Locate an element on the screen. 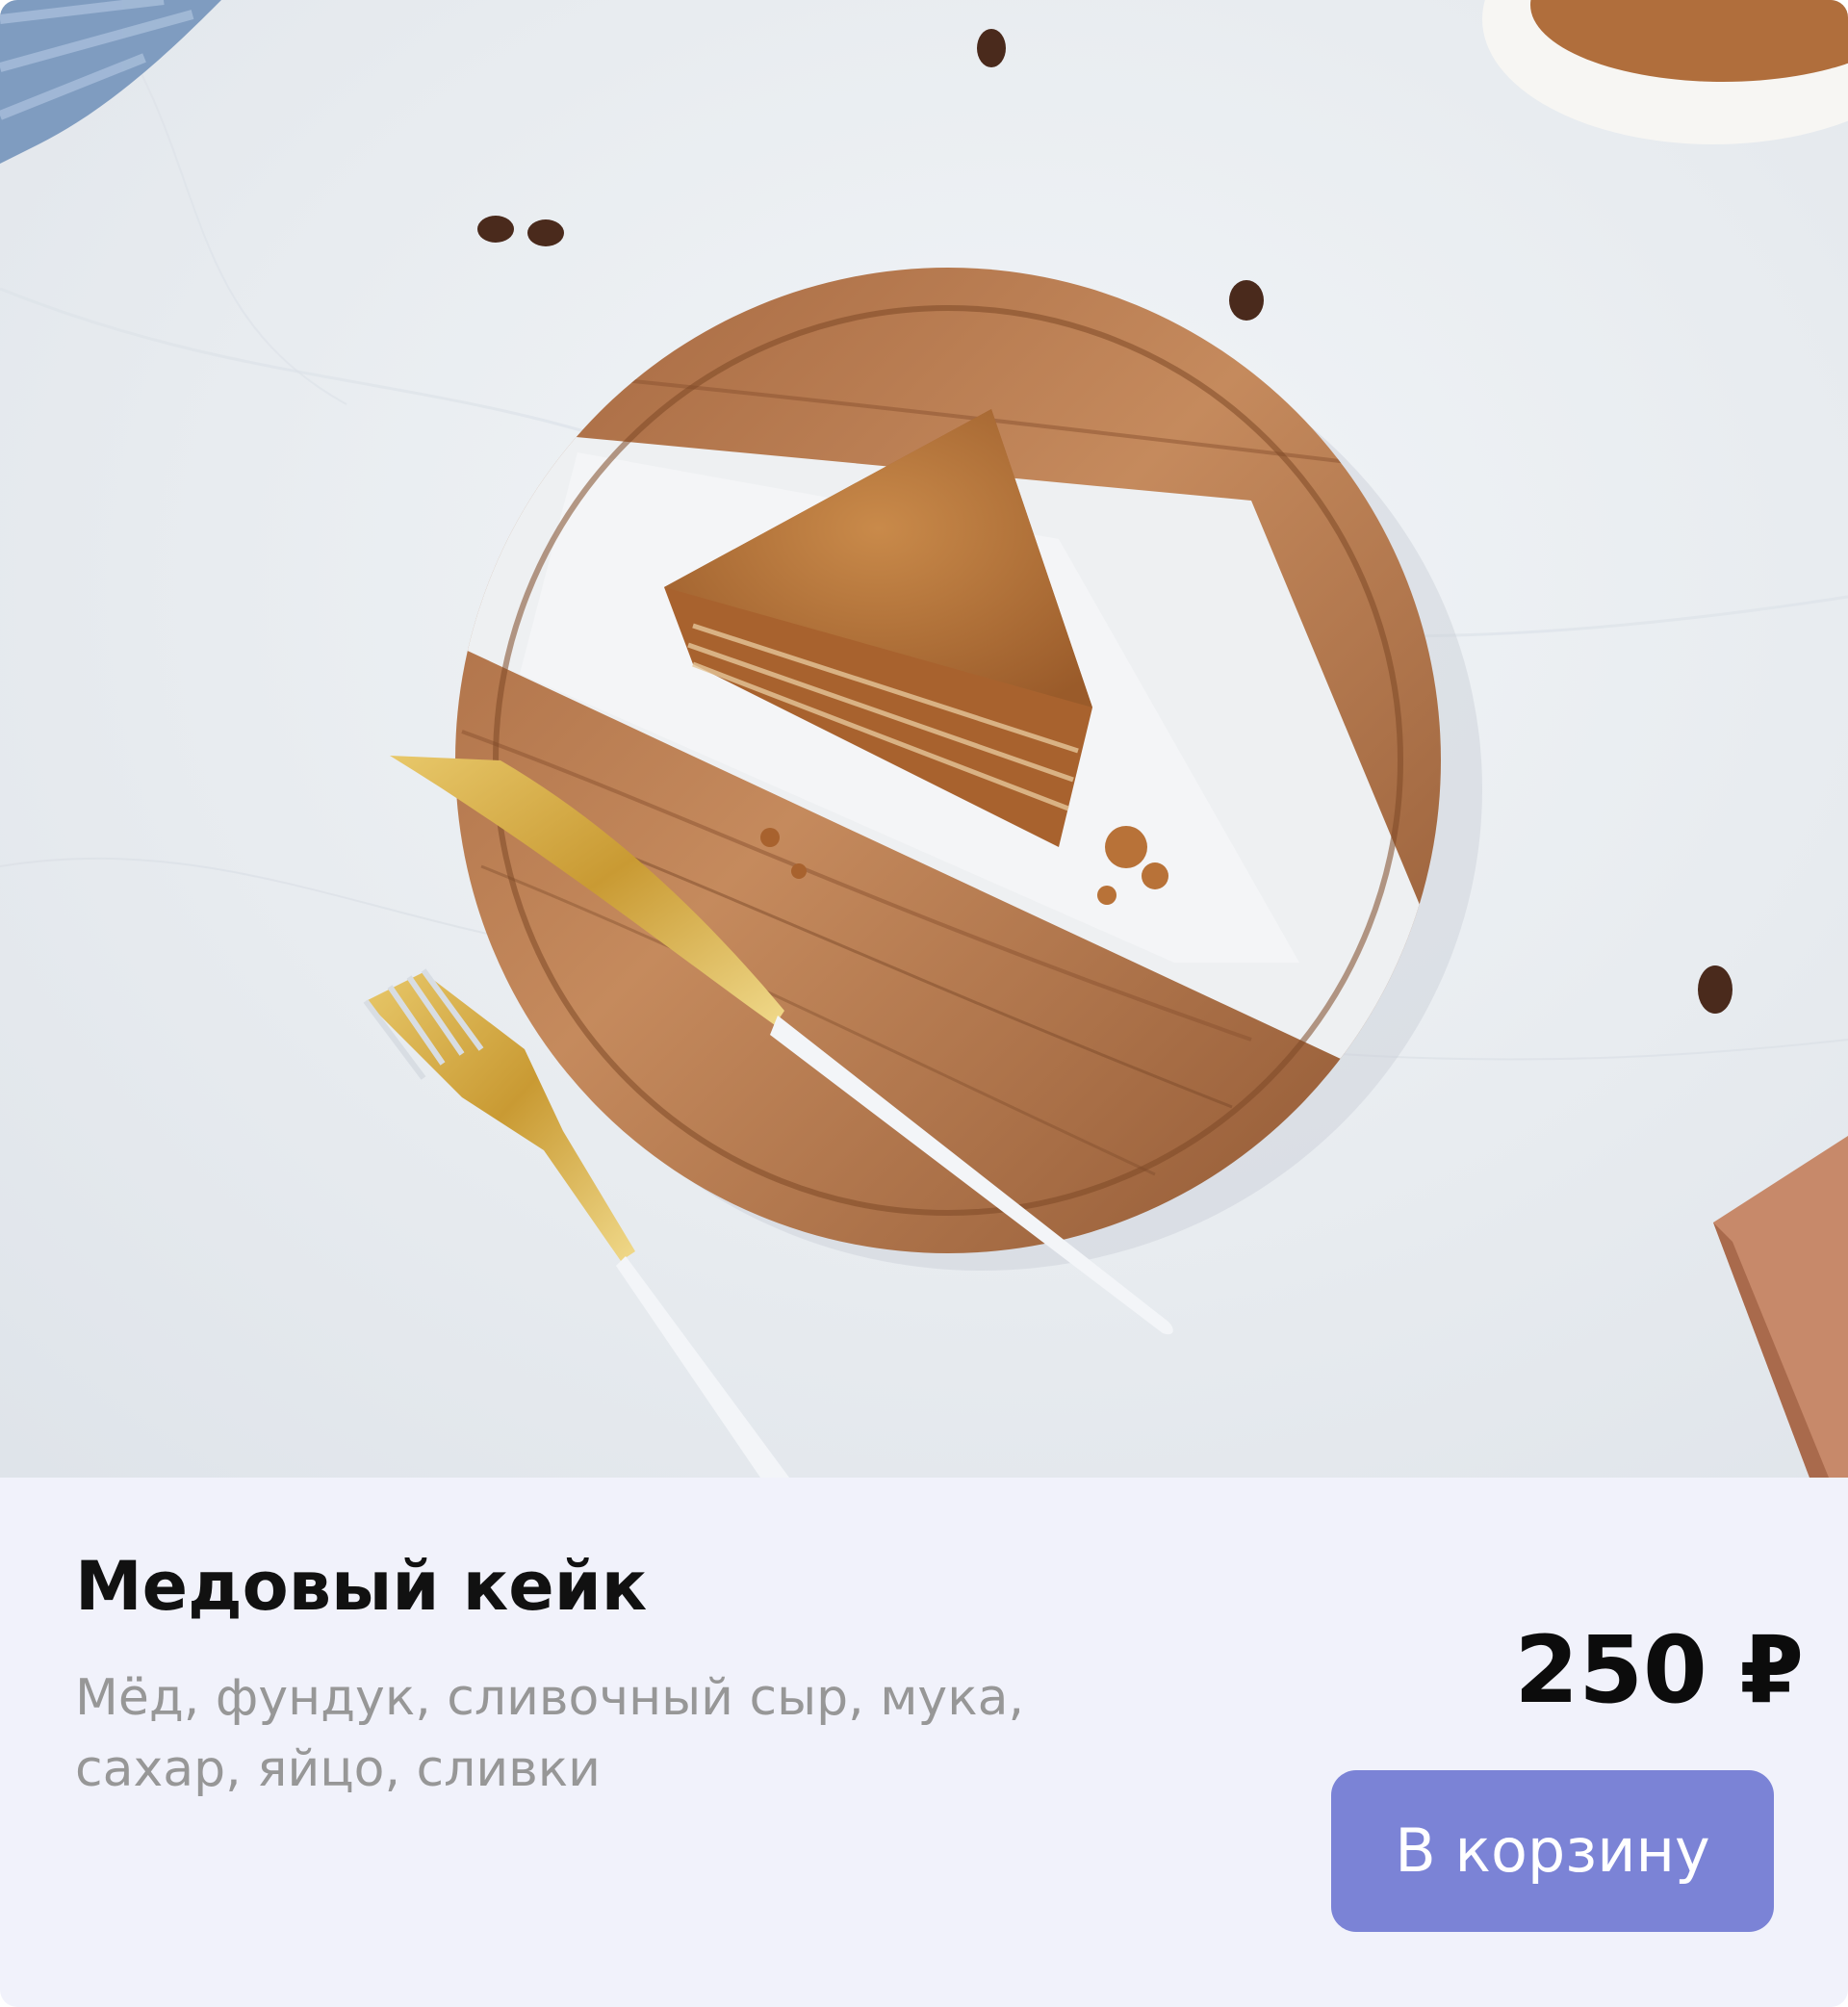 The width and height of the screenshot is (1848, 2007). product-price: 250 ₽ is located at coordinates (1659, 1670).